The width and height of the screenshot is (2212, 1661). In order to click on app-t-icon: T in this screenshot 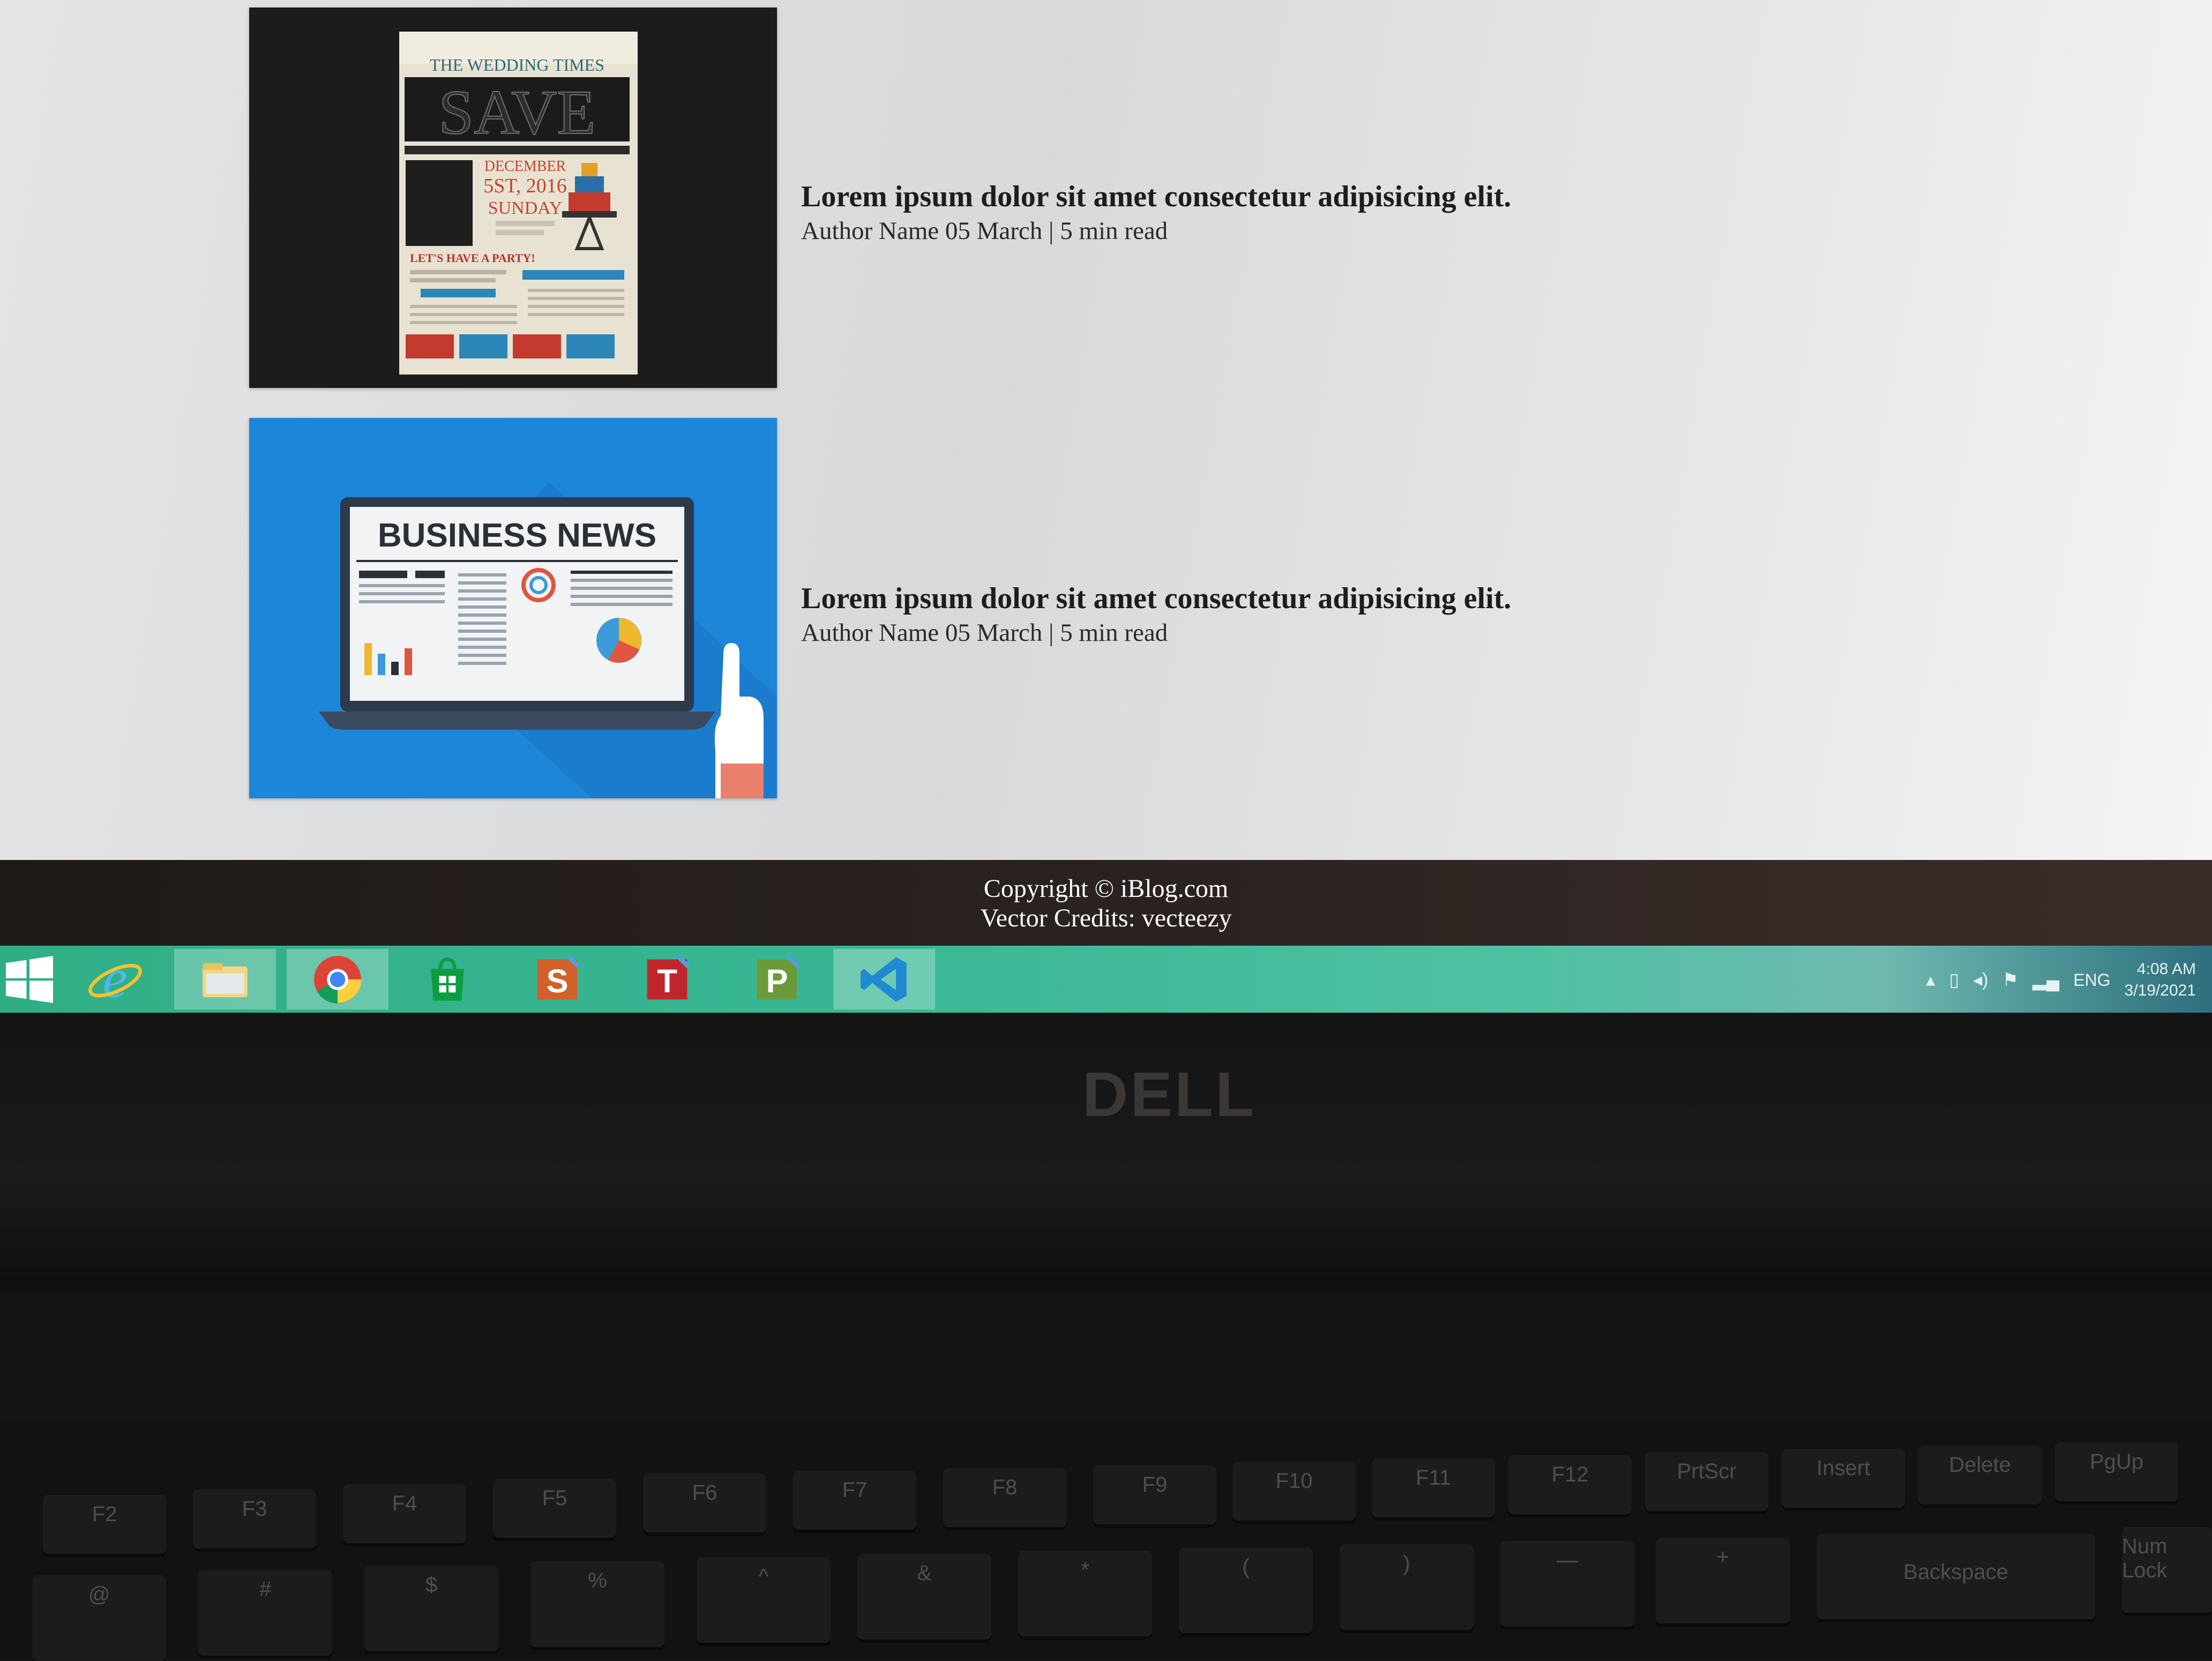, I will do `click(668, 977)`.